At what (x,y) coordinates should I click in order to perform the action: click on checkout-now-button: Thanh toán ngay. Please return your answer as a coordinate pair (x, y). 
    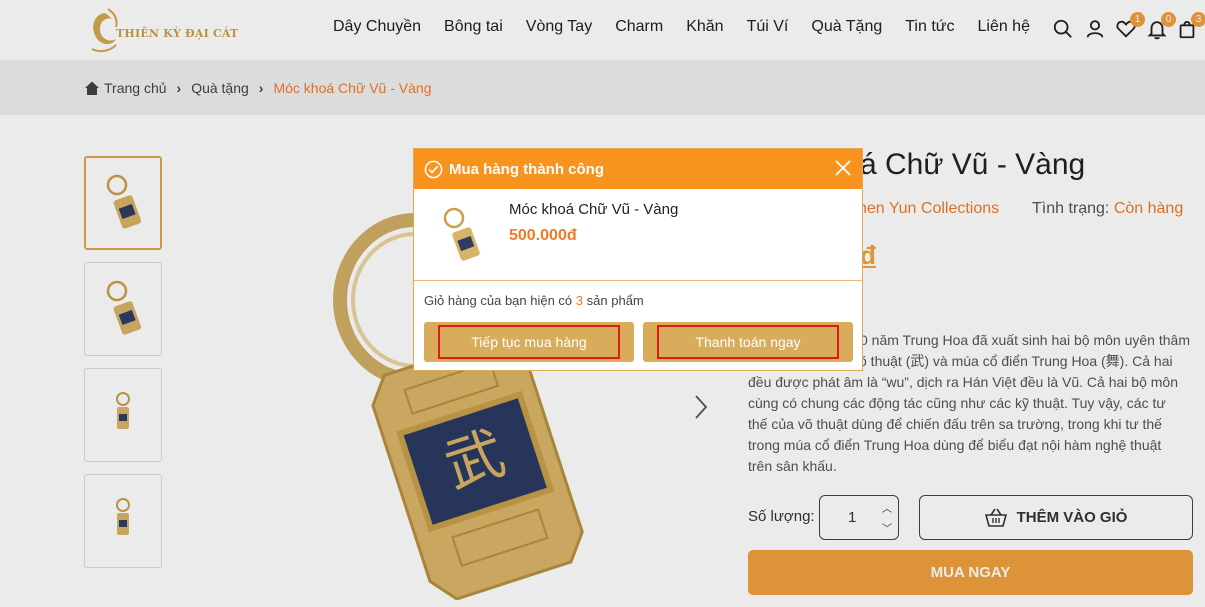
    Looking at the image, I should click on (748, 342).